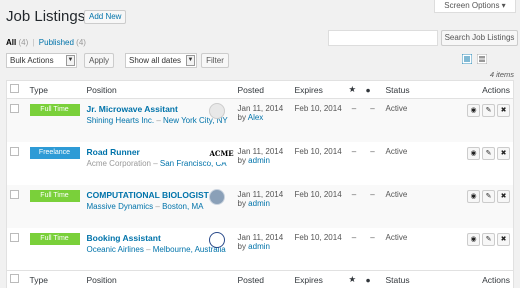 The image size is (520, 288). What do you see at coordinates (55, 249) in the screenshot?
I see `type-cell: Full Time` at bounding box center [55, 249].